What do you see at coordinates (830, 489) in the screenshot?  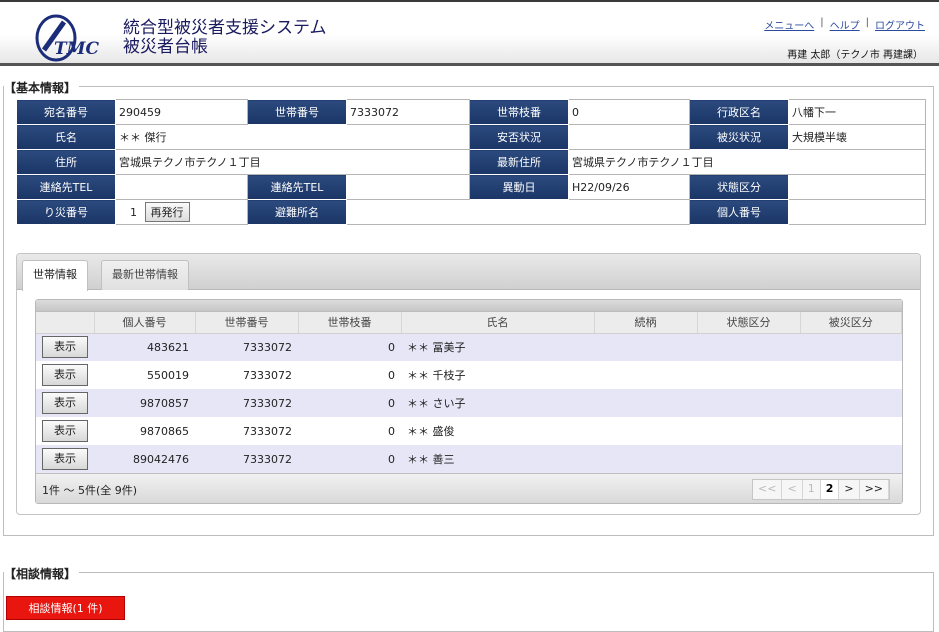 I see `page-2-button: 2` at bounding box center [830, 489].